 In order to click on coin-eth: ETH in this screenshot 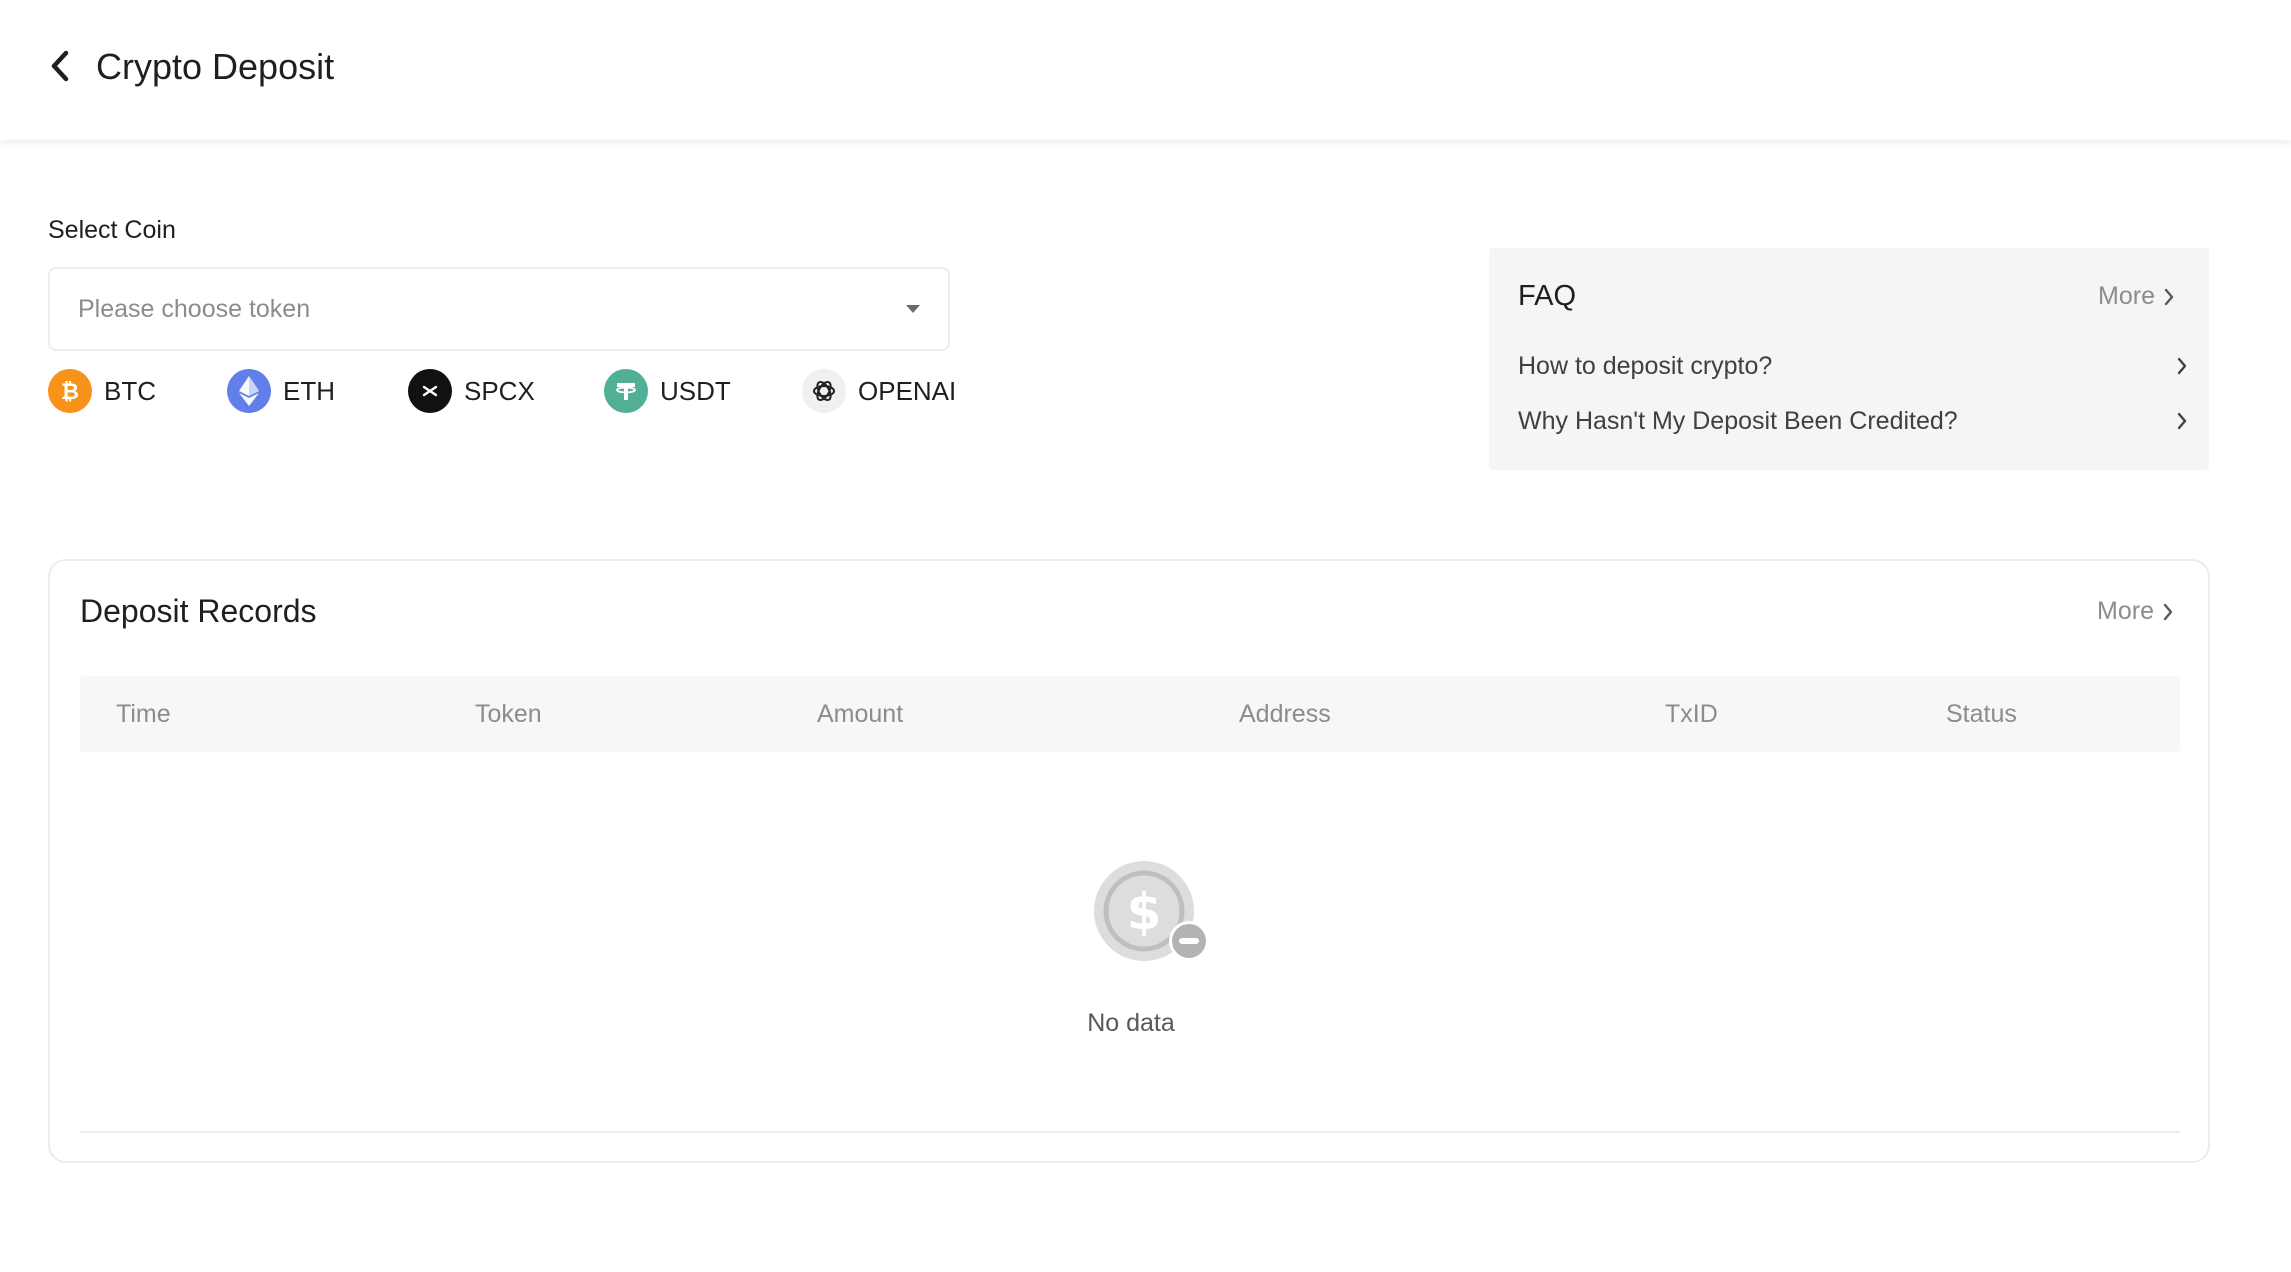, I will do `click(281, 391)`.